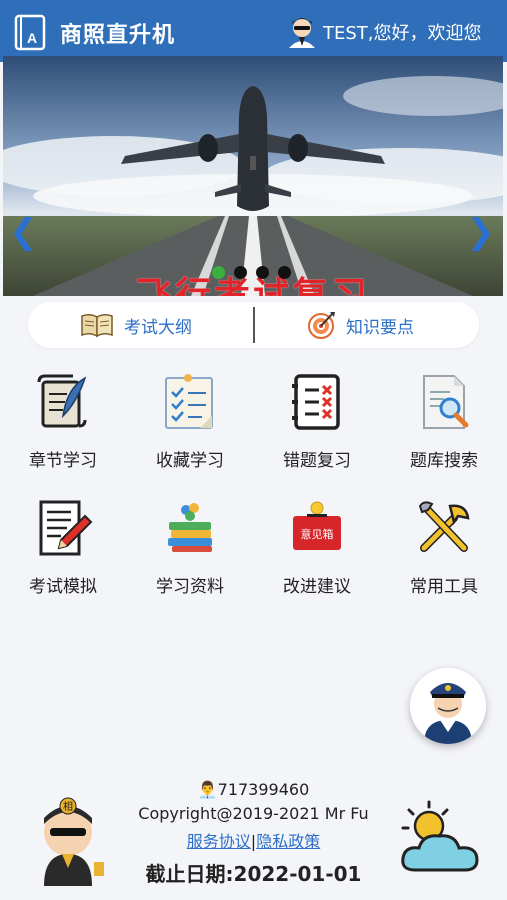  I want to click on grid-item-chapter-study: 章节学习, so click(63, 421).